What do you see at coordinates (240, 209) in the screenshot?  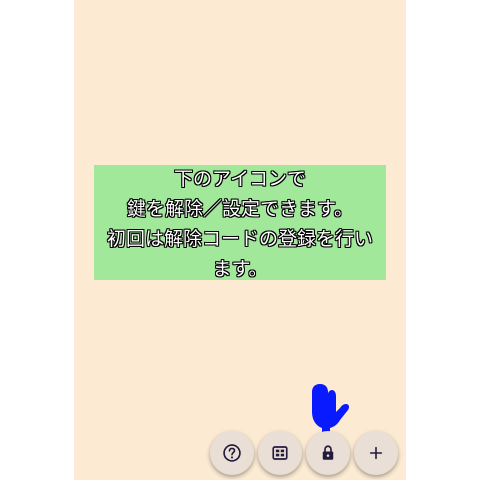 I see `hint-line-2: 鍵を解除／設定できます。` at bounding box center [240, 209].